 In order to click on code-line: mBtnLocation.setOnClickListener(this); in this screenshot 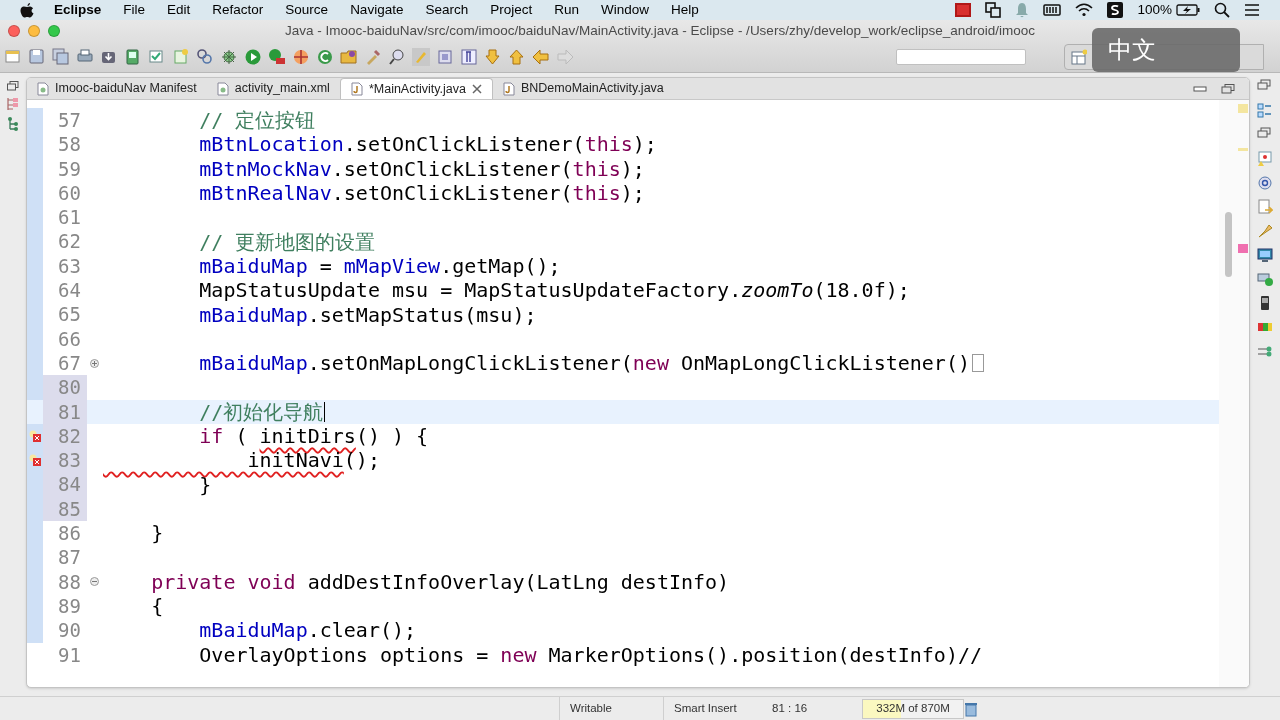, I will do `click(427, 144)`.